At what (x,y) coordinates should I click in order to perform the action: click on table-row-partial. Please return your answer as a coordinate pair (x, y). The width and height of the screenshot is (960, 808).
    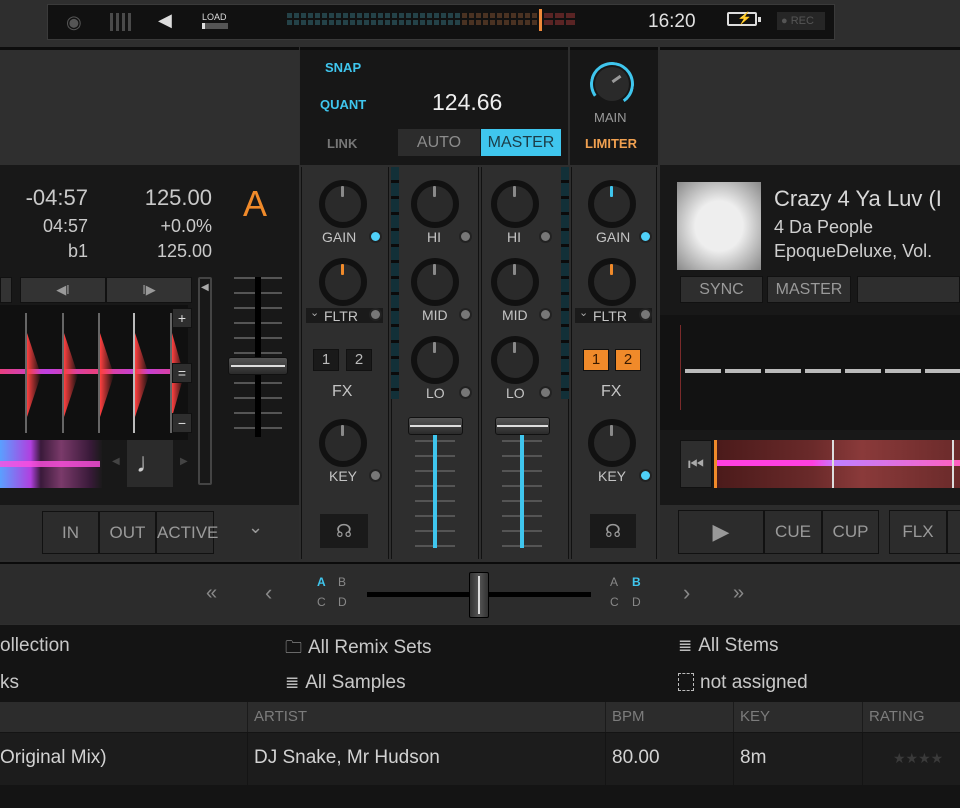
    Looking at the image, I should click on (480, 797).